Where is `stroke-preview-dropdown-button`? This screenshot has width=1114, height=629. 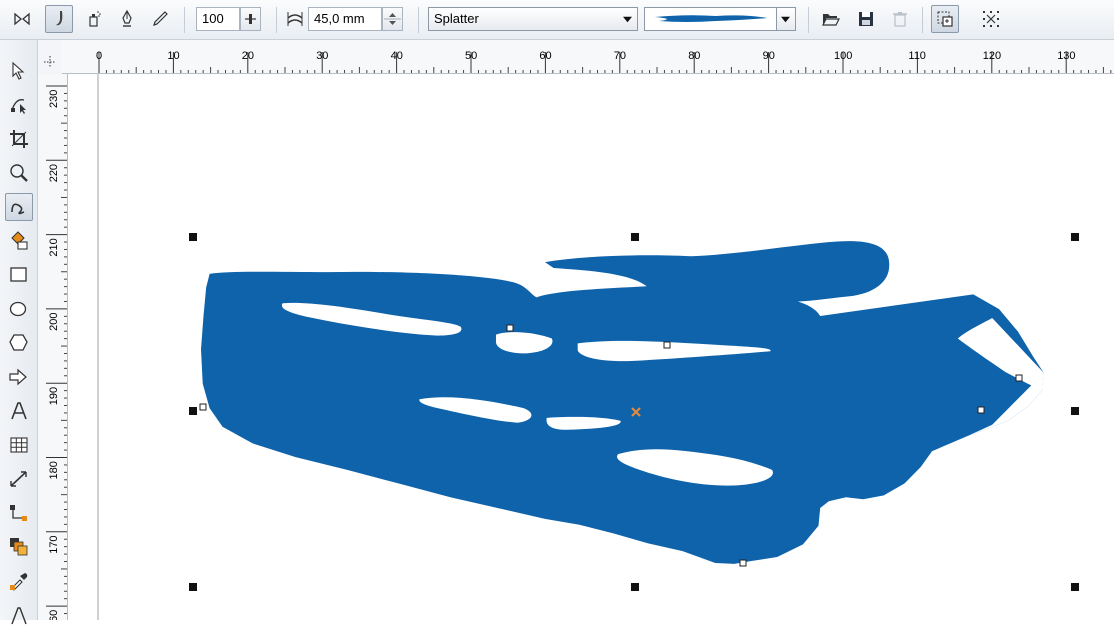
stroke-preview-dropdown-button is located at coordinates (785, 19).